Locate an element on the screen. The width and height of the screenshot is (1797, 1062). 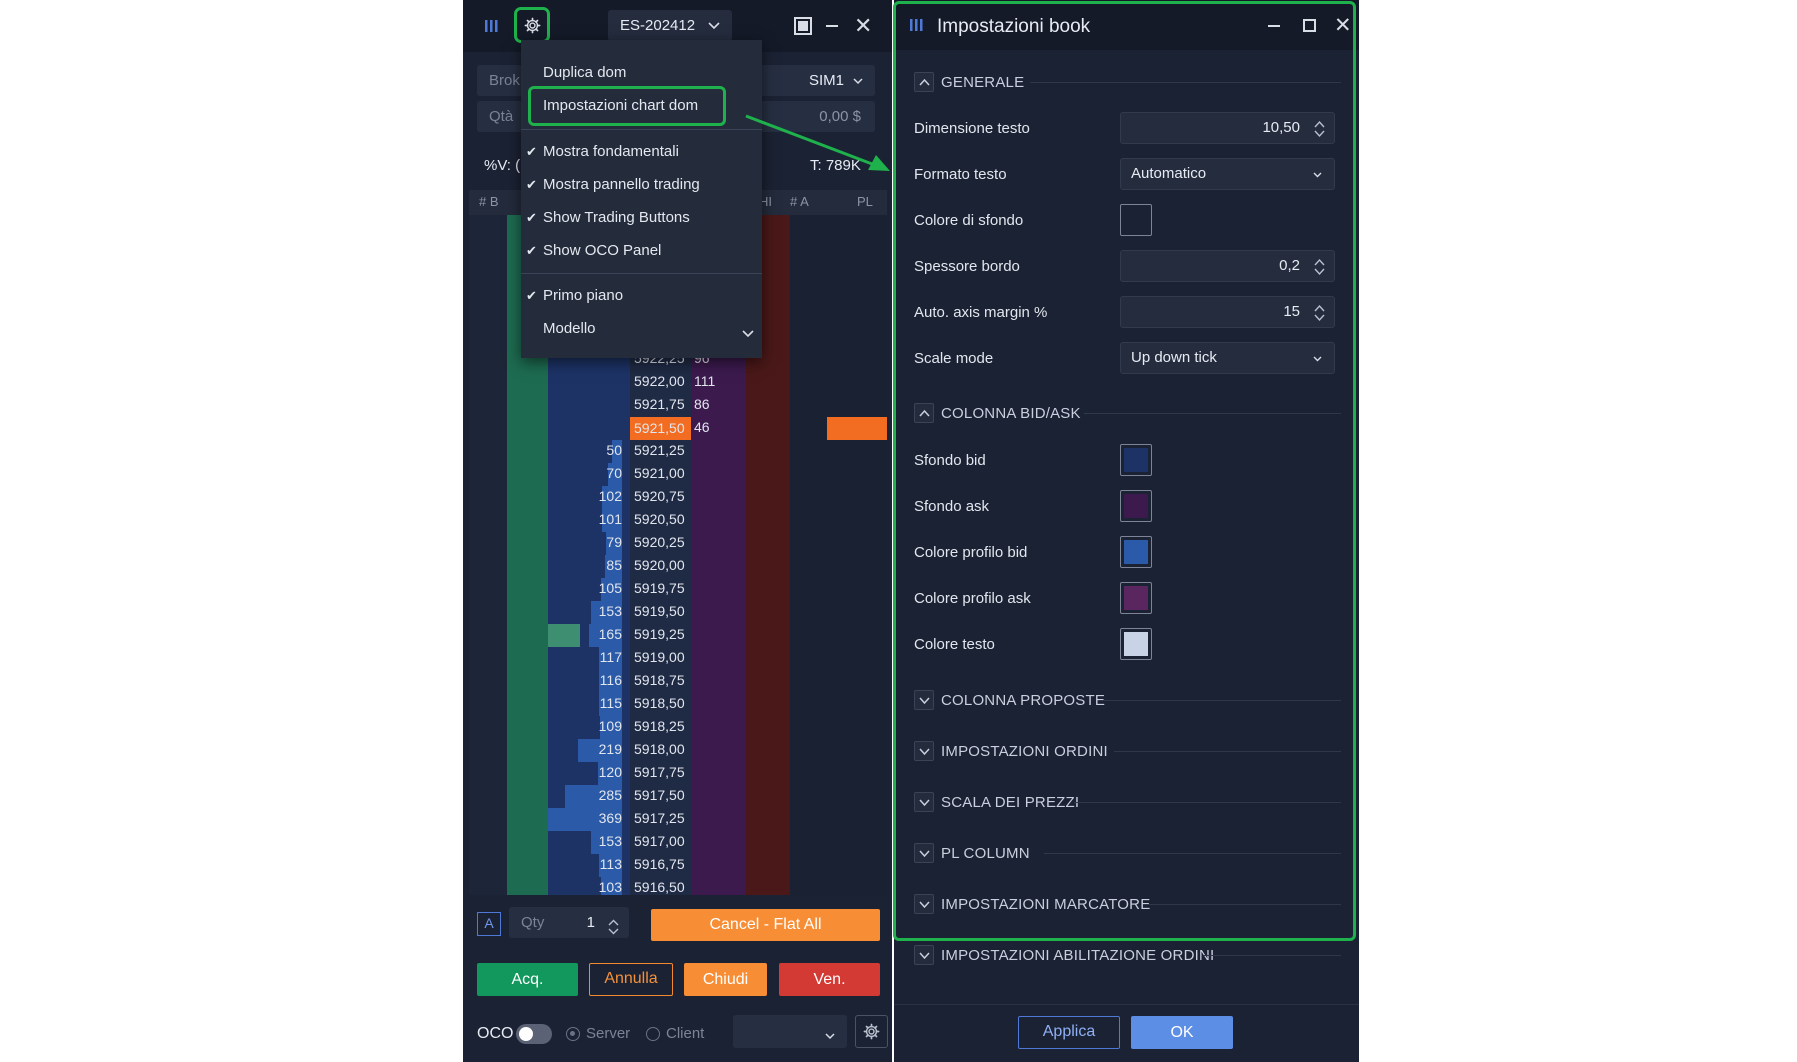
cancel-flat-all-button: Cancel - Flat All is located at coordinates (765, 925).